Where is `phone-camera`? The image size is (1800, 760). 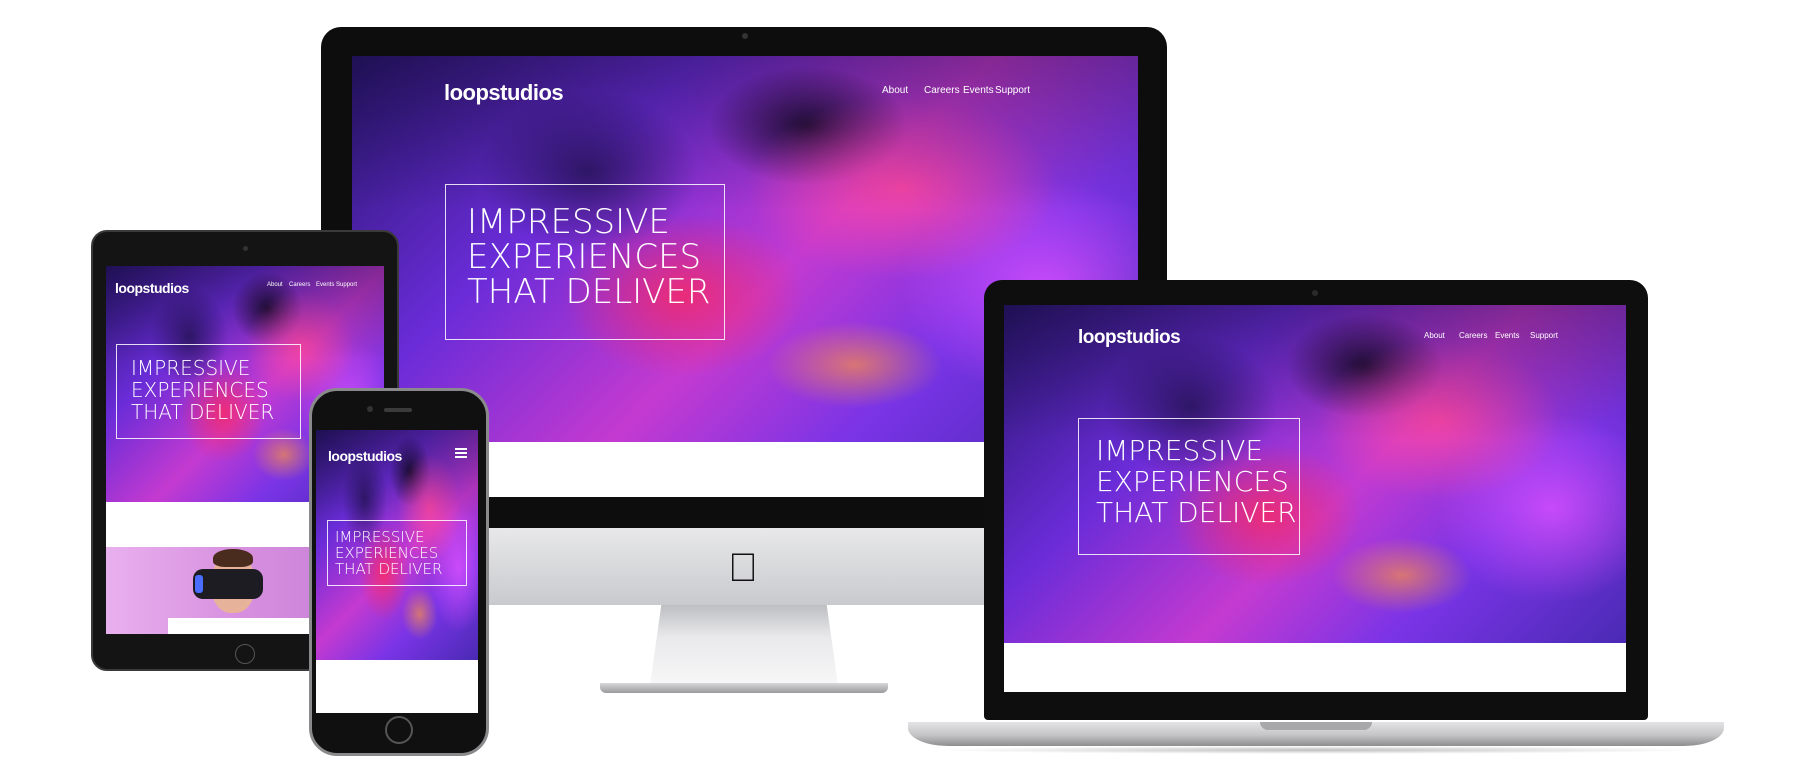 phone-camera is located at coordinates (370, 409).